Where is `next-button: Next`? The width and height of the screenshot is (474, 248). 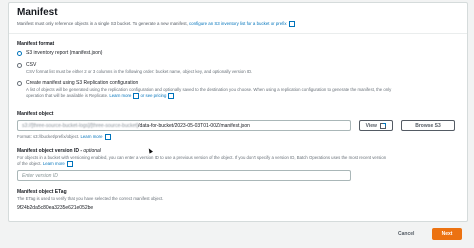
next-button: Next is located at coordinates (447, 234).